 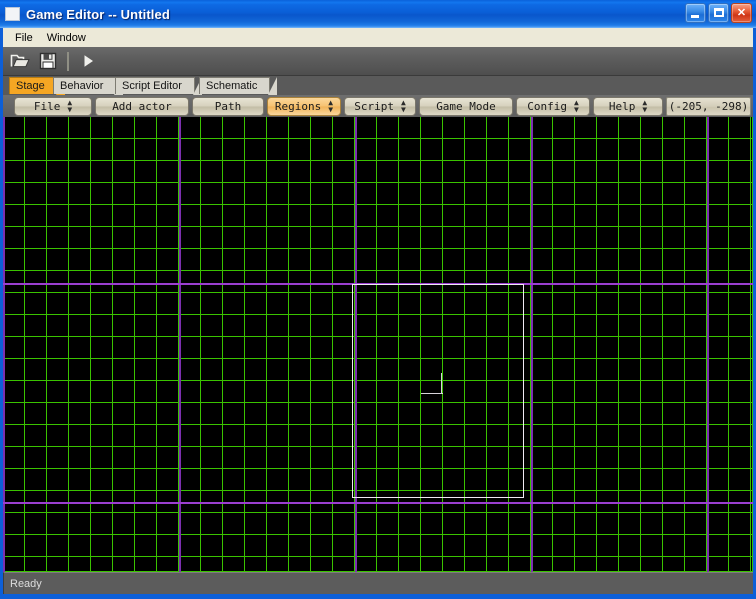 What do you see at coordinates (158, 86) in the screenshot?
I see `tab-script-editor: Script Editor` at bounding box center [158, 86].